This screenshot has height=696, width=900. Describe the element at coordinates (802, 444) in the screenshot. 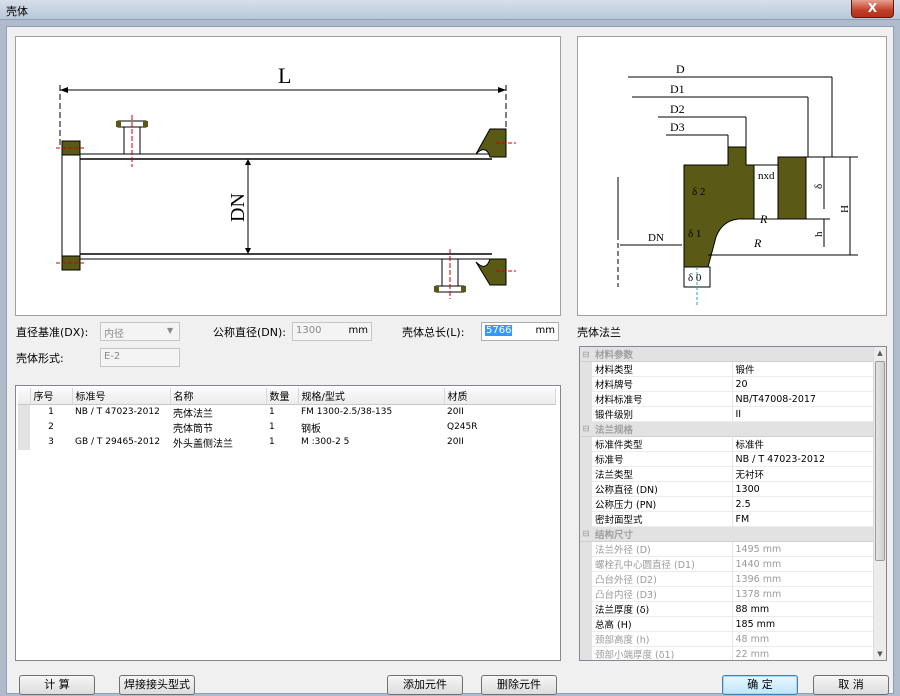

I see `property-value: 标准件` at that location.